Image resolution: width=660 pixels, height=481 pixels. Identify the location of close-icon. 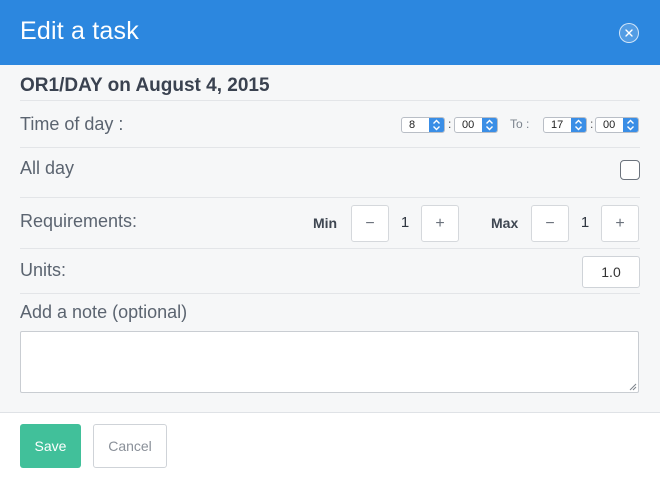
(629, 33).